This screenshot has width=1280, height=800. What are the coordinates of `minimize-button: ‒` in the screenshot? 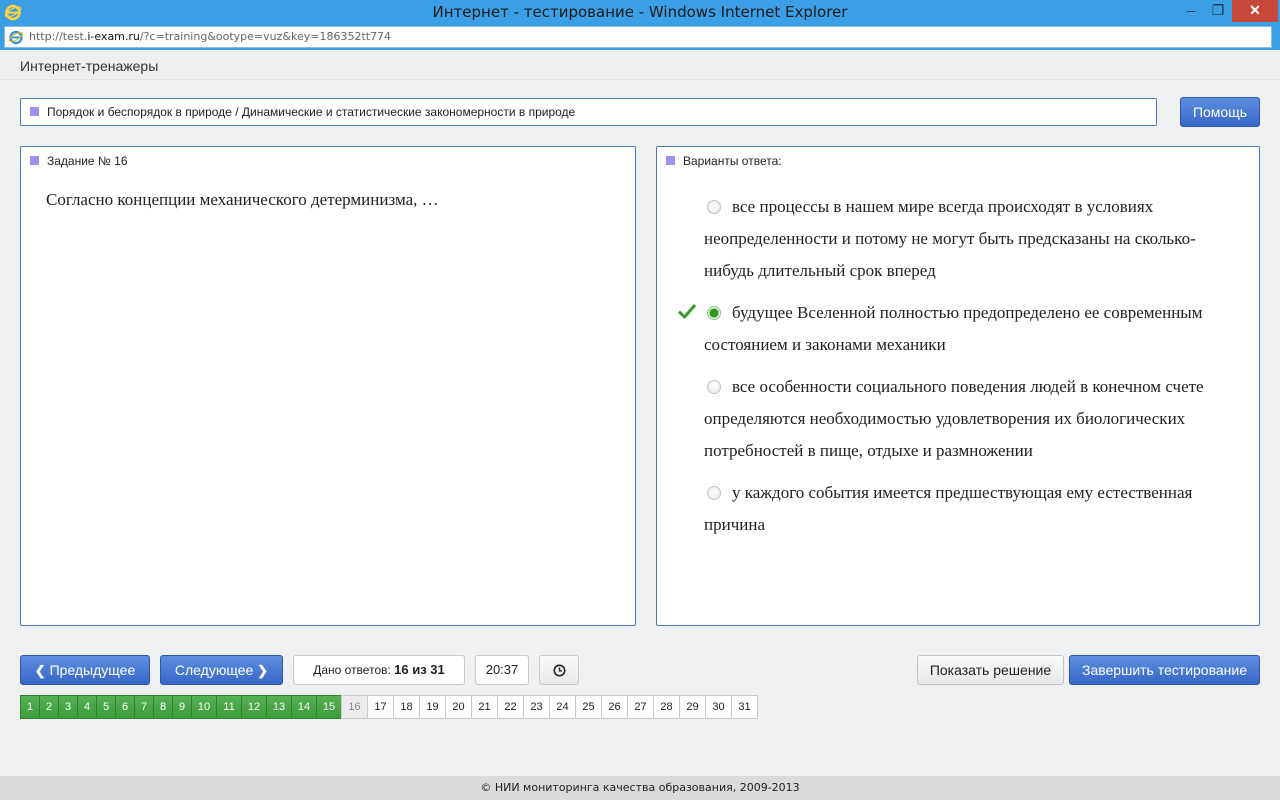 It's located at (1191, 11).